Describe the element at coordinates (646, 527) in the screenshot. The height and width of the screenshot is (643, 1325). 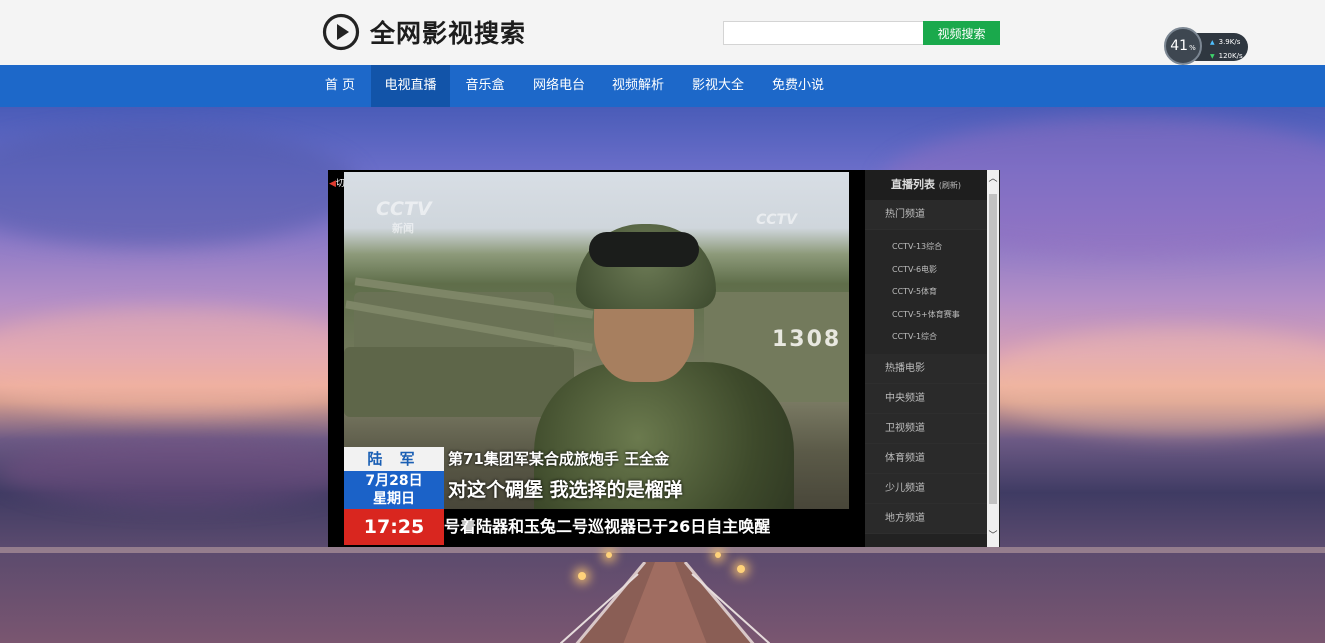
I see `news-ticker: 号着陆器和玉兔二号巡视器已于26日自主唤醒` at that location.